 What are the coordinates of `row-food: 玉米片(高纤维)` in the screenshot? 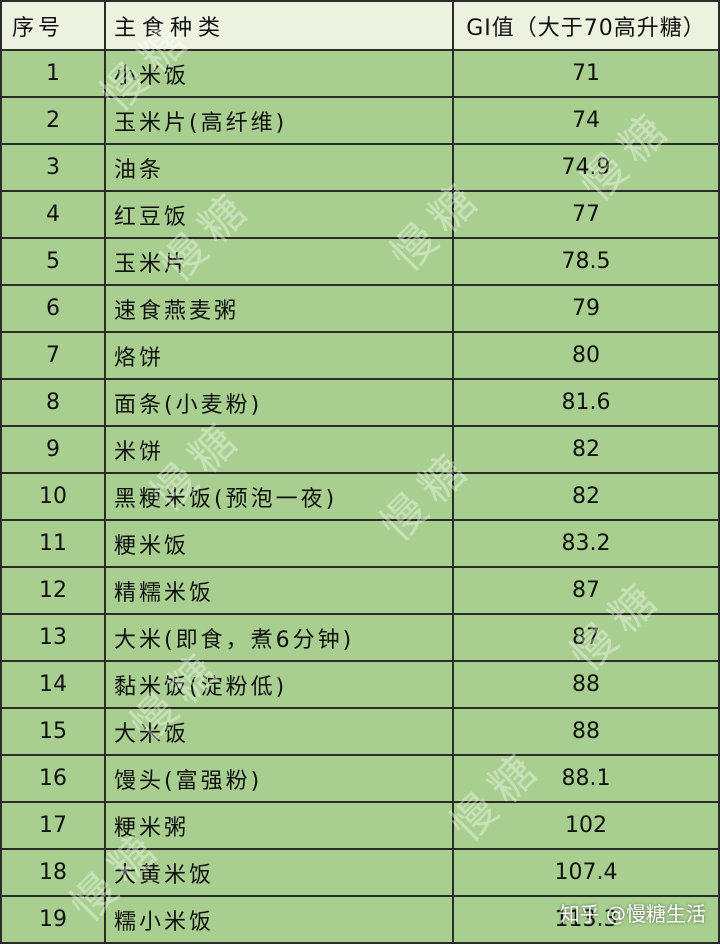 It's located at (279, 120).